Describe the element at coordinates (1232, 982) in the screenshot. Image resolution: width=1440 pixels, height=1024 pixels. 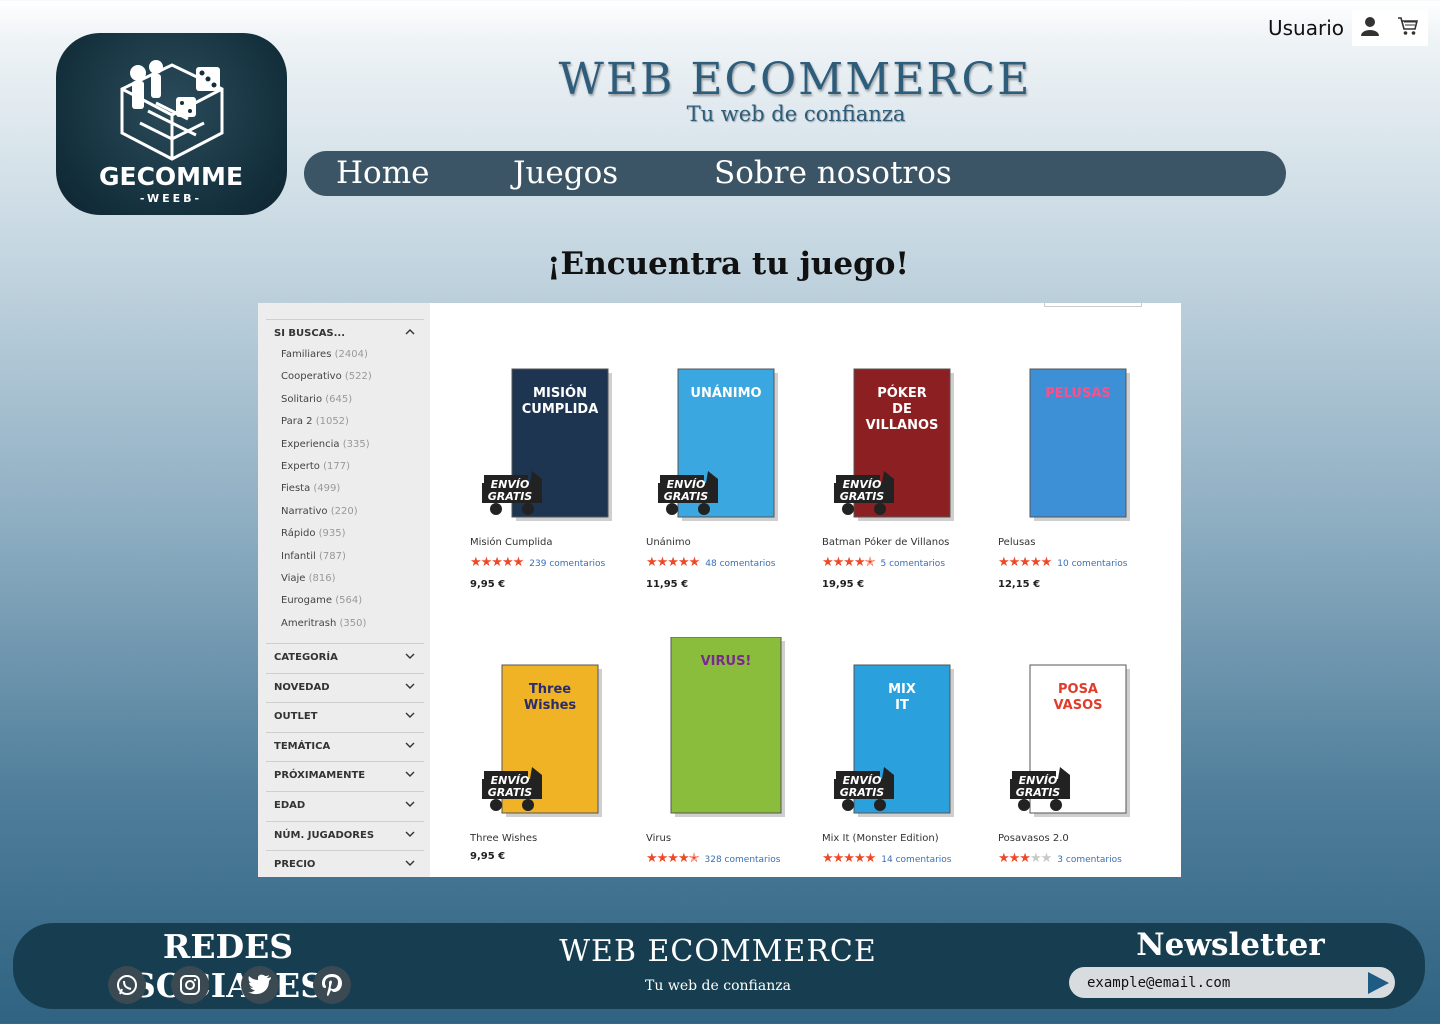
I see `newsletter-email-input` at that location.